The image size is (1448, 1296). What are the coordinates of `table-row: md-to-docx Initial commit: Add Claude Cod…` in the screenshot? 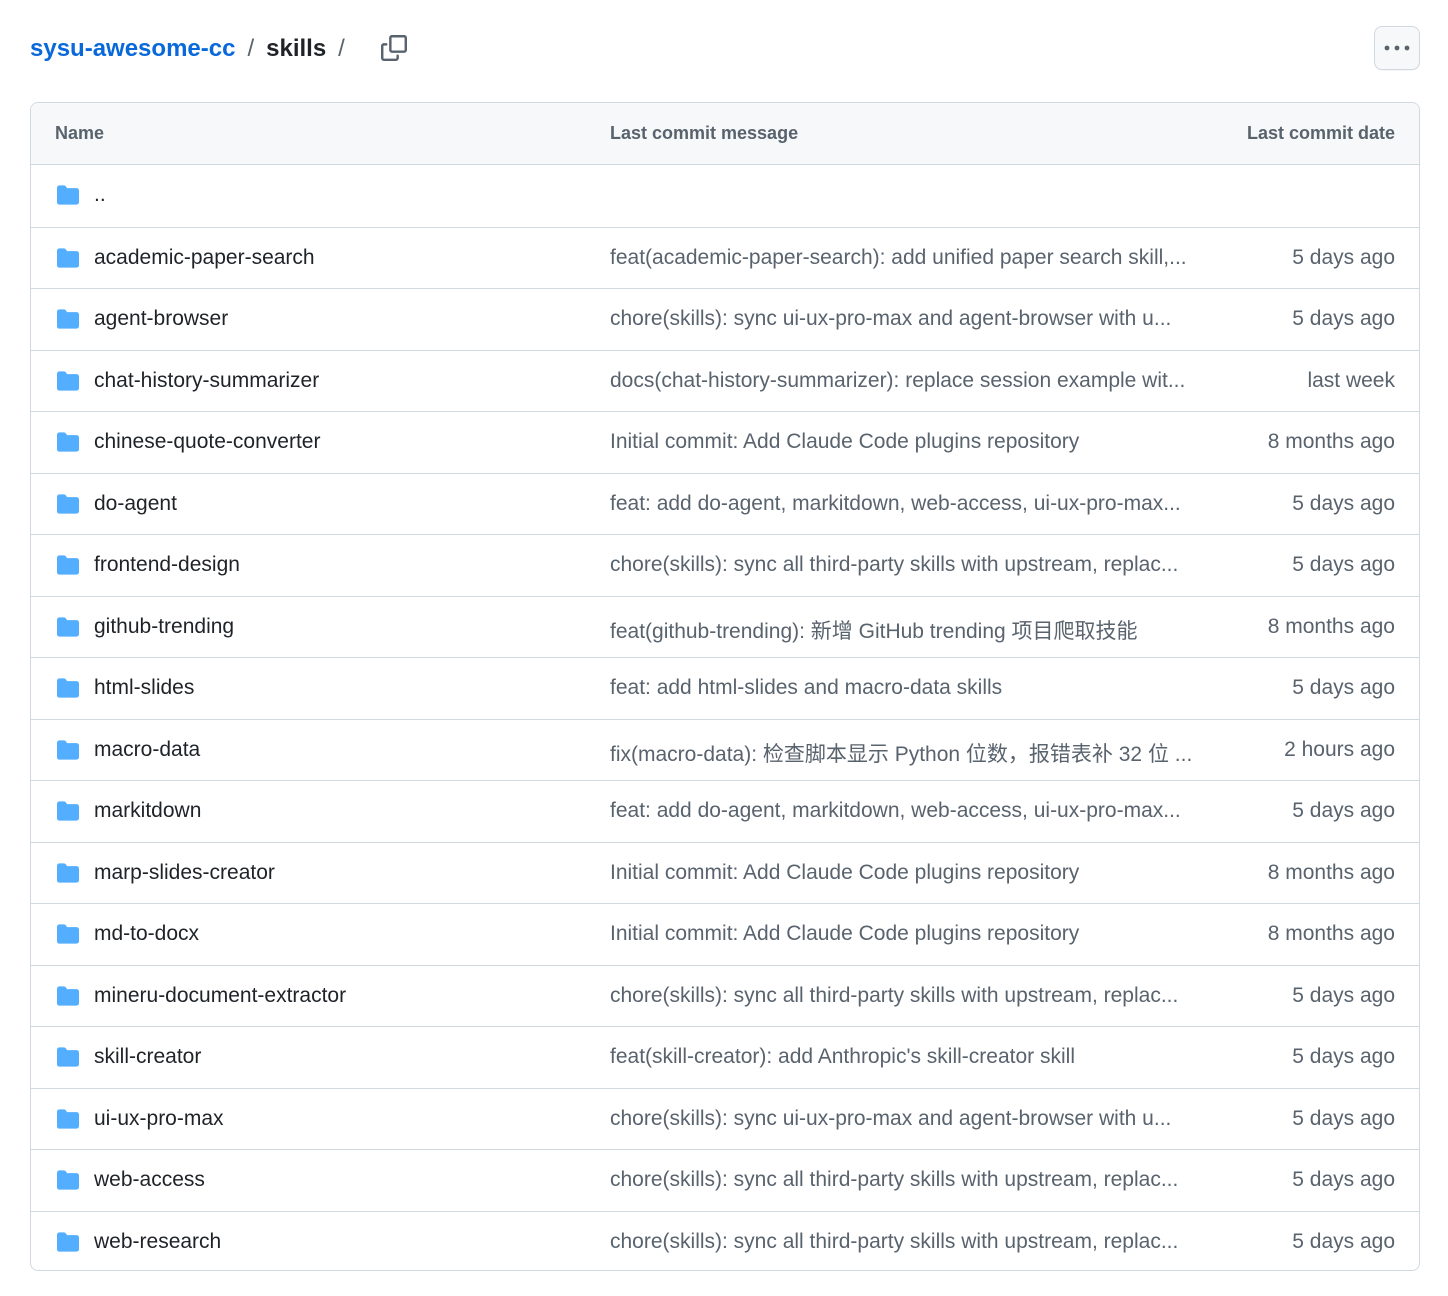 It's located at (725, 934).